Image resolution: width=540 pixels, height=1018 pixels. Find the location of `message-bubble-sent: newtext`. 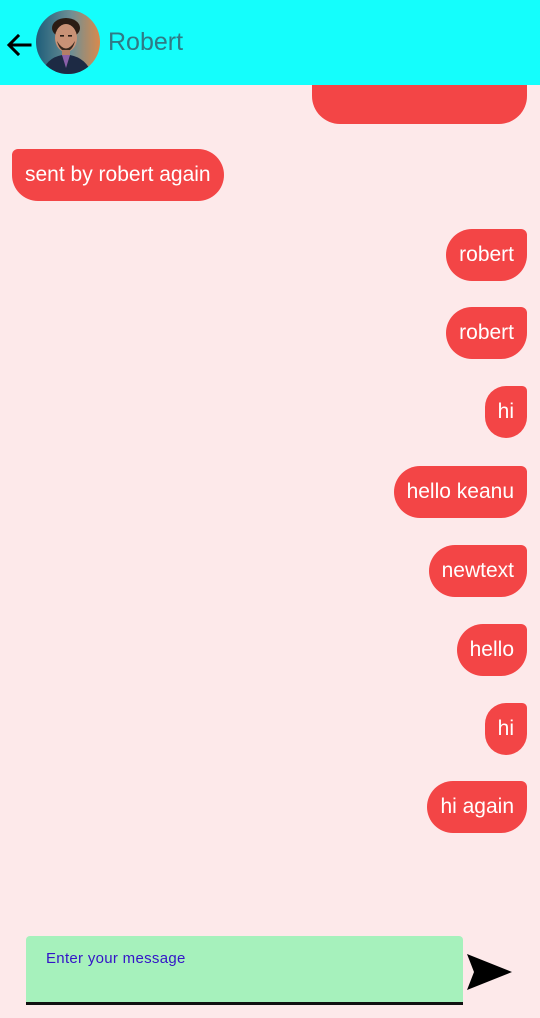

message-bubble-sent: newtext is located at coordinates (477, 571).